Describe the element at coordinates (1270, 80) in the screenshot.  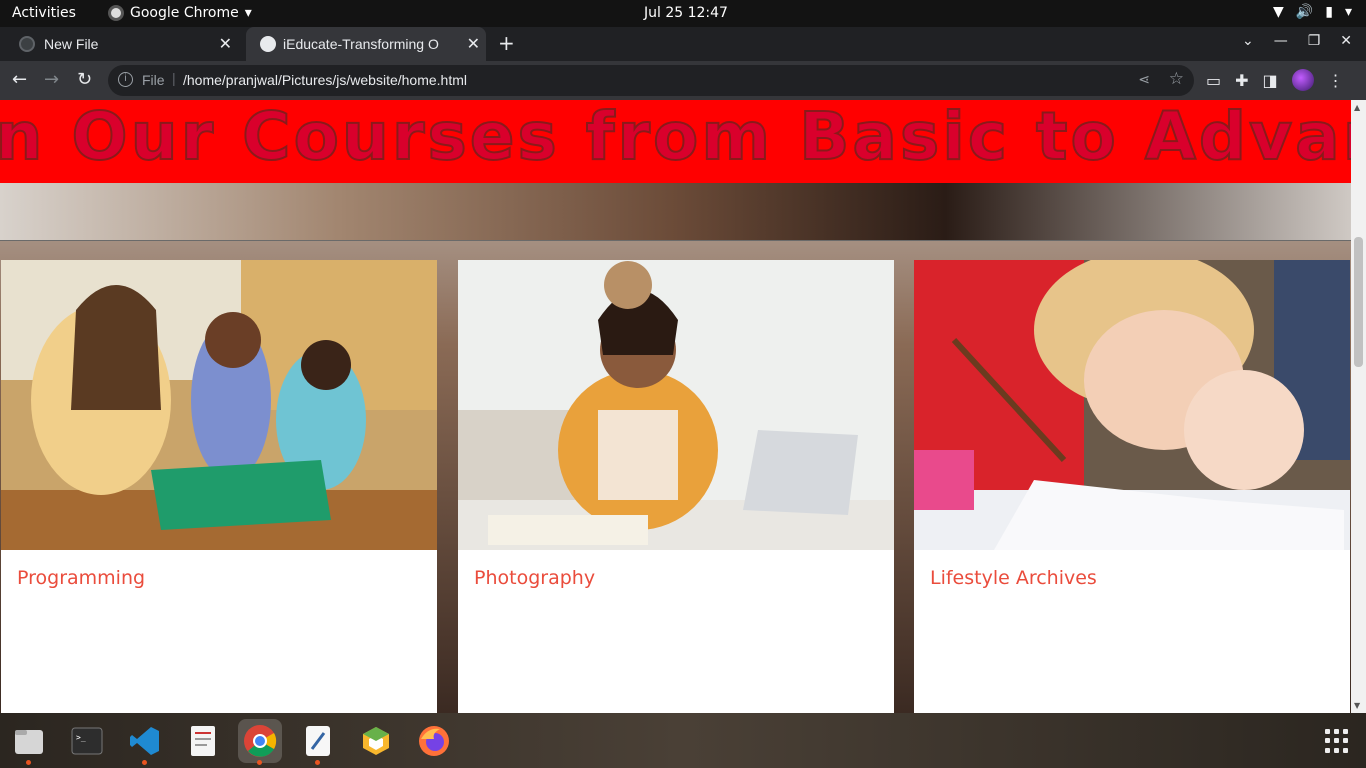
I see `side-panel-icon: ◨` at that location.